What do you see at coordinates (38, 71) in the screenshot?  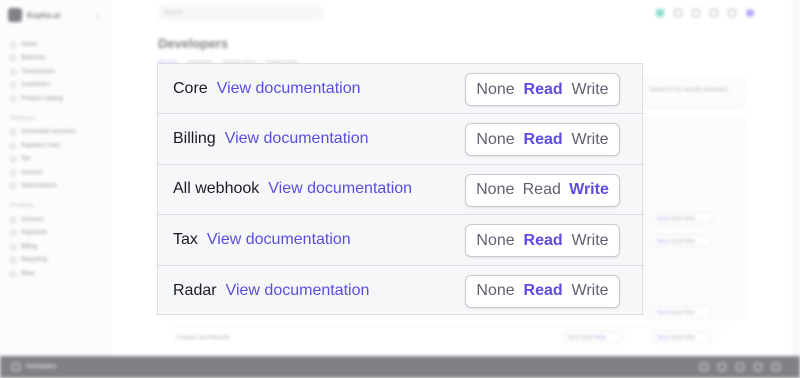 I see `sidebar-item-label: Transactions` at bounding box center [38, 71].